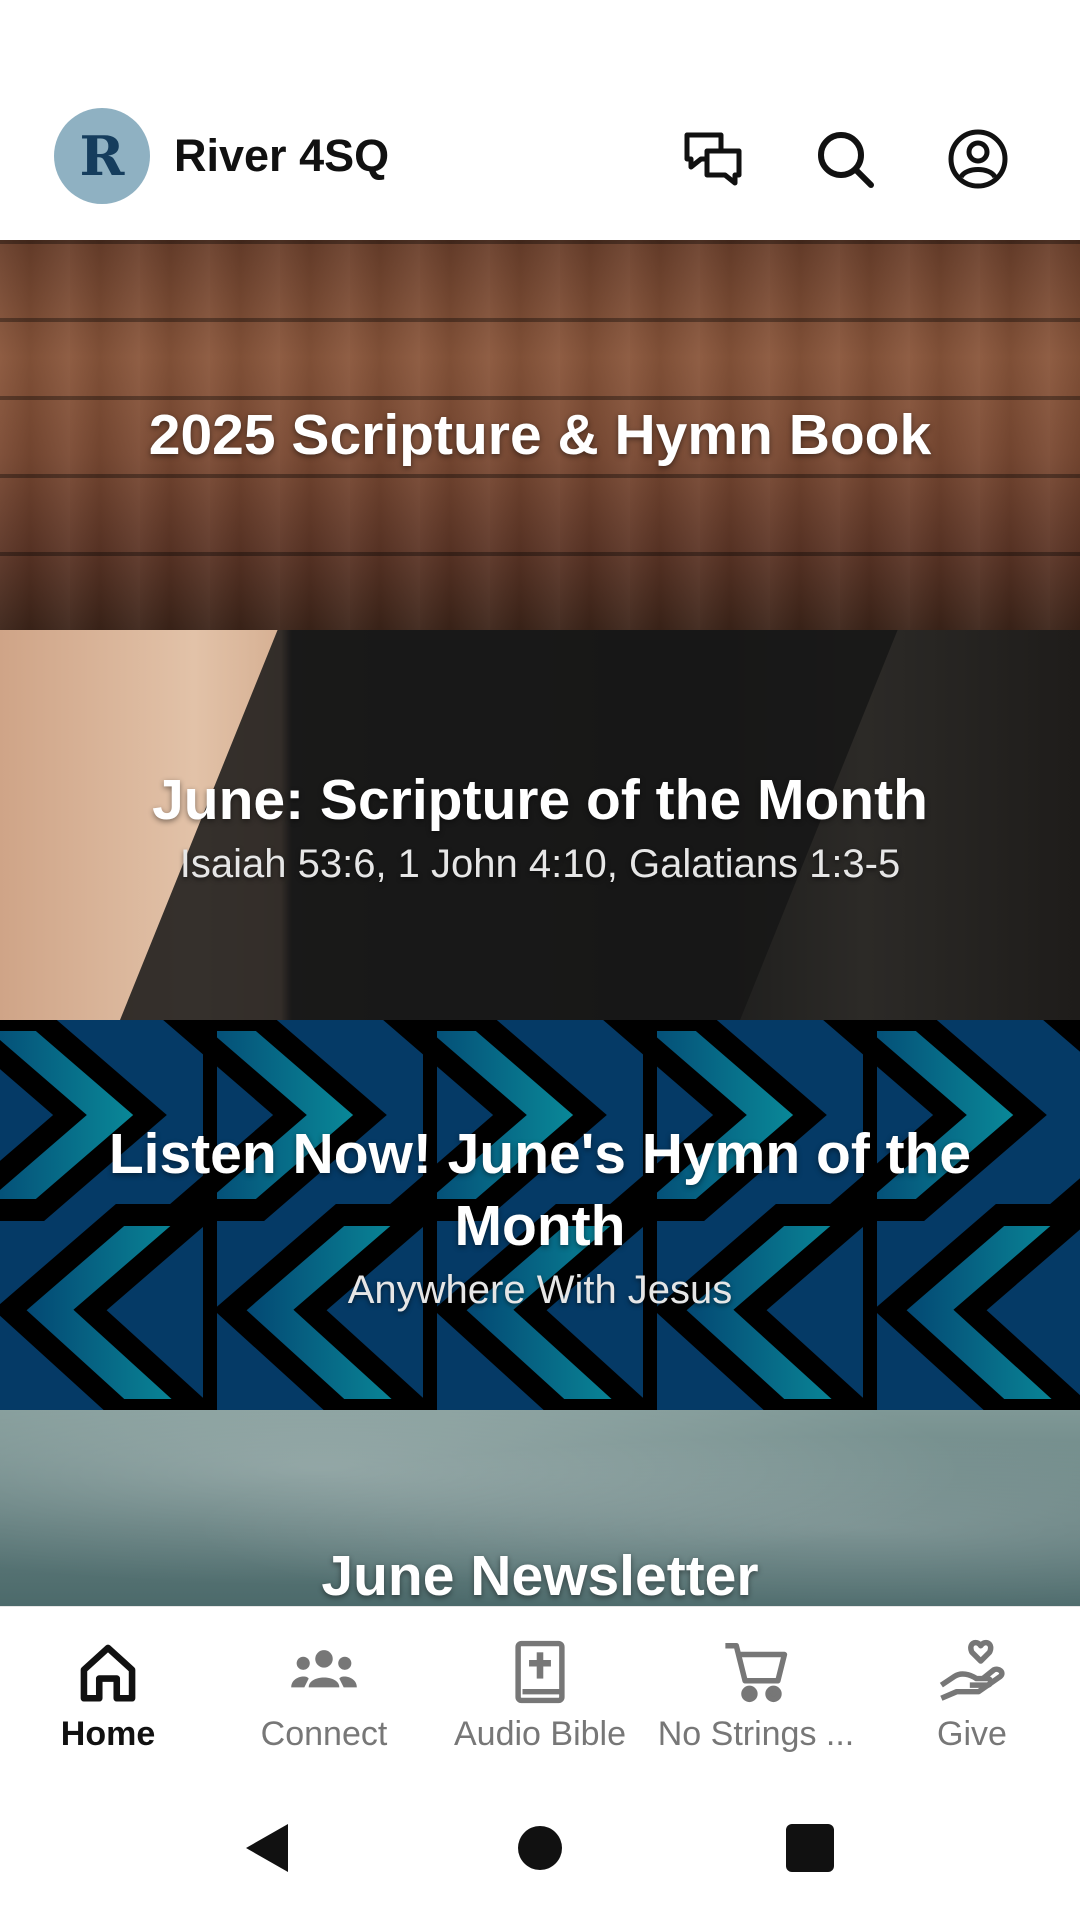  What do you see at coordinates (810, 1848) in the screenshot?
I see `recents-icon` at bounding box center [810, 1848].